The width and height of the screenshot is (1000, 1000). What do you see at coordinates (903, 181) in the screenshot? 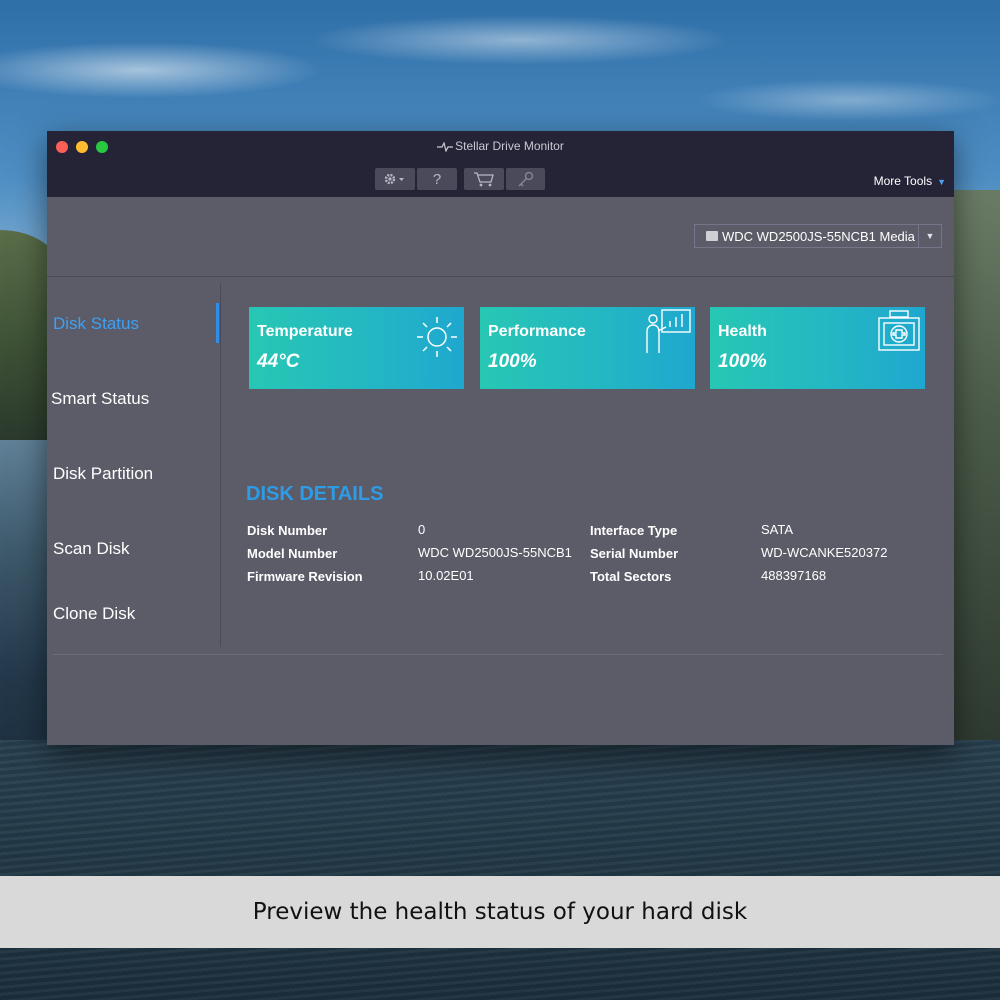
I see `more-tools-label: More Tools` at bounding box center [903, 181].